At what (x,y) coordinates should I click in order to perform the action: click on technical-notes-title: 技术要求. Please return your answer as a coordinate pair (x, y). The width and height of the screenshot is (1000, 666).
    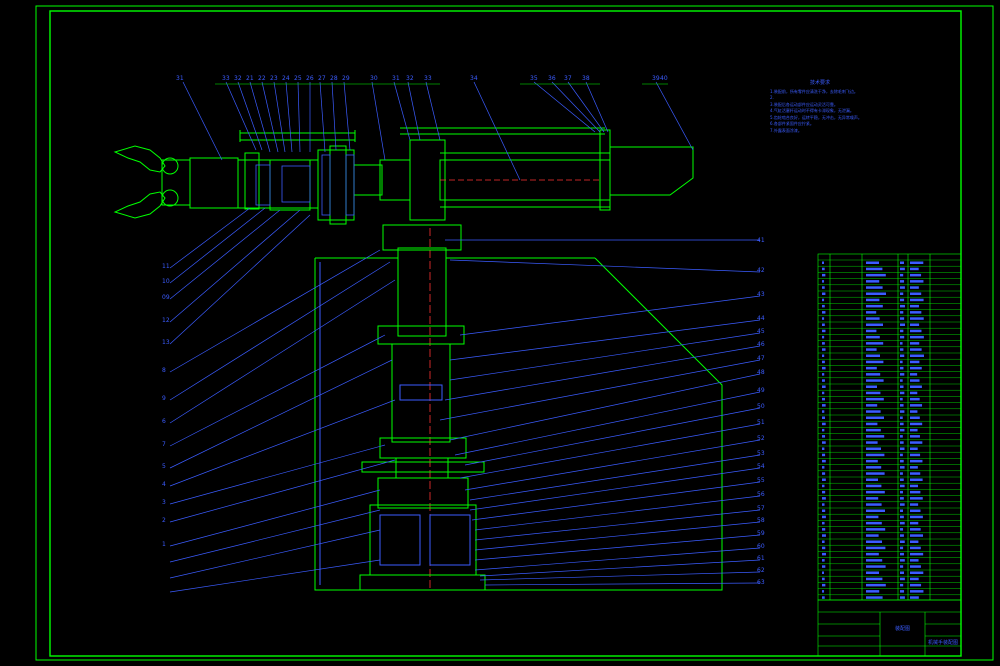
    Looking at the image, I should click on (819, 83).